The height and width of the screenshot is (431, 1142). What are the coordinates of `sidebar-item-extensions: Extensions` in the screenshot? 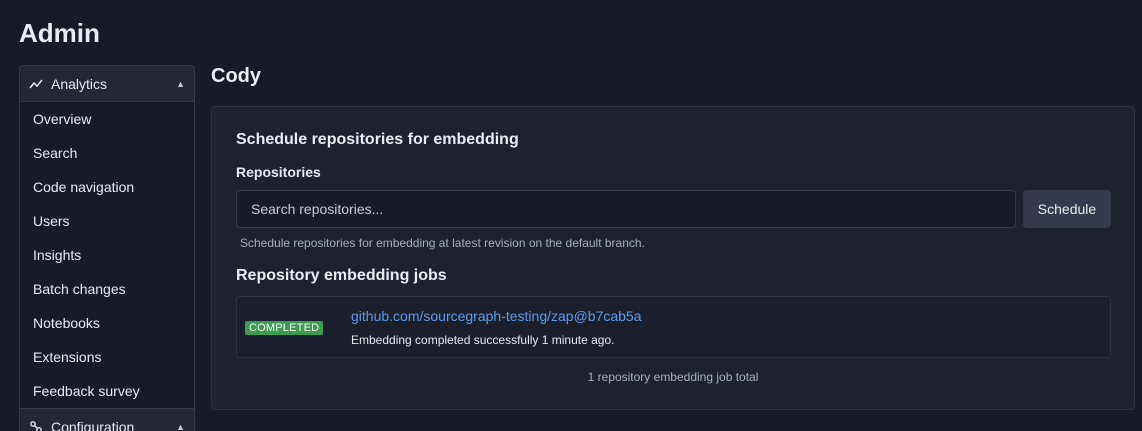 It's located at (107, 357).